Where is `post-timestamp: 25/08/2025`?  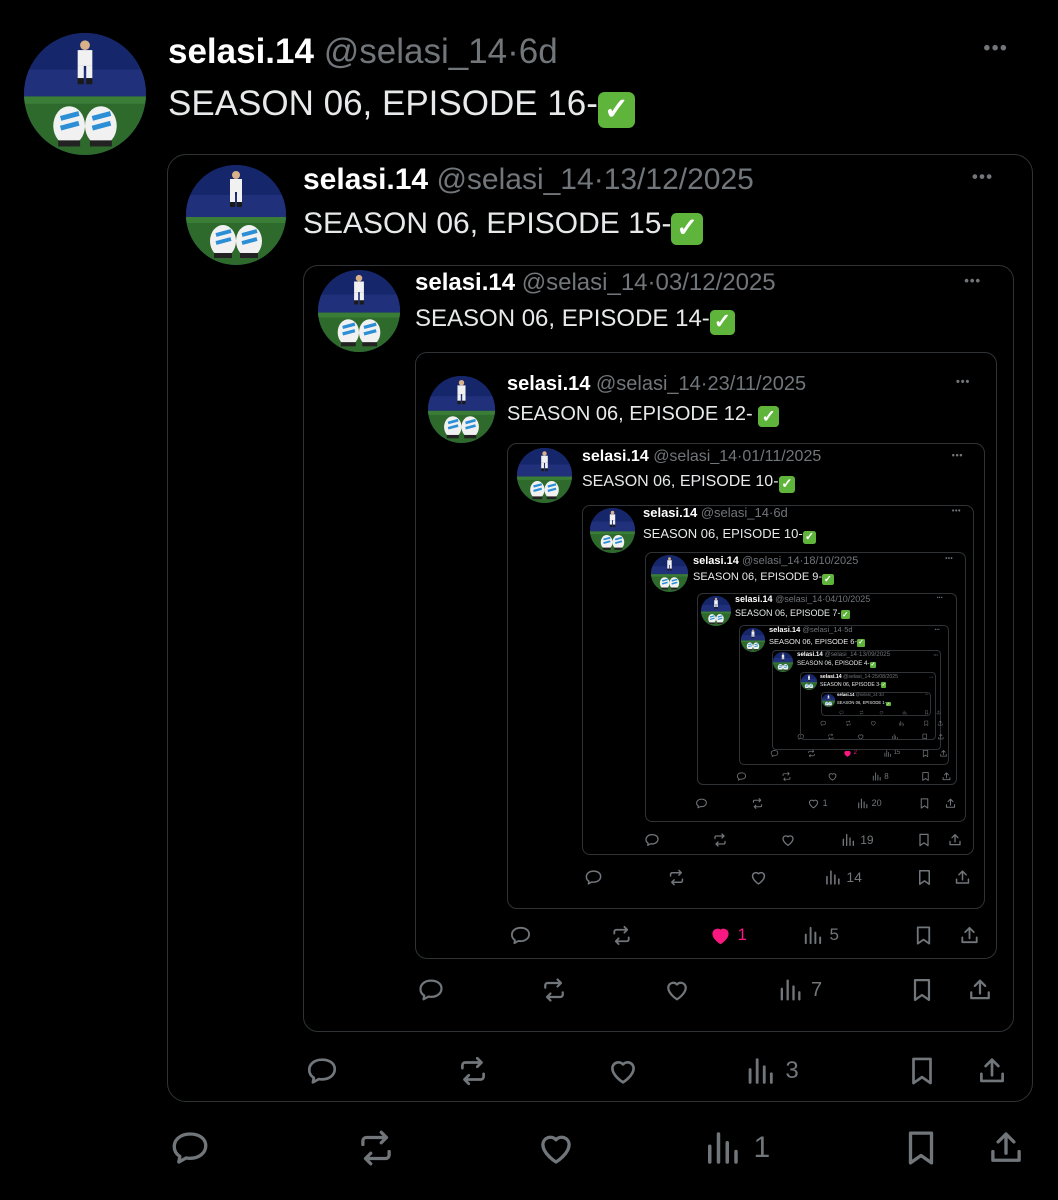
post-timestamp: 25/08/2025 is located at coordinates (885, 677).